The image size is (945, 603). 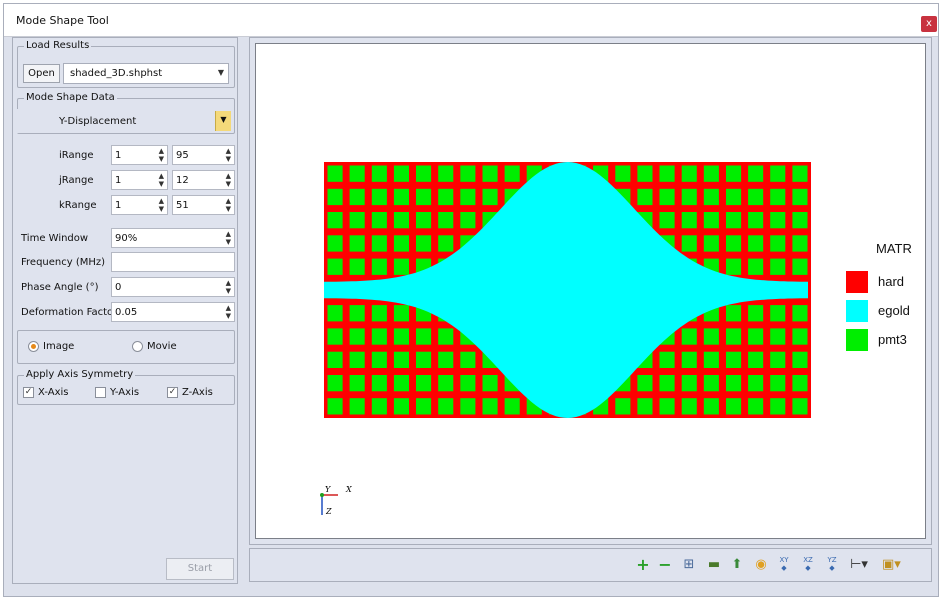 I want to click on image-radio, so click(x=33, y=346).